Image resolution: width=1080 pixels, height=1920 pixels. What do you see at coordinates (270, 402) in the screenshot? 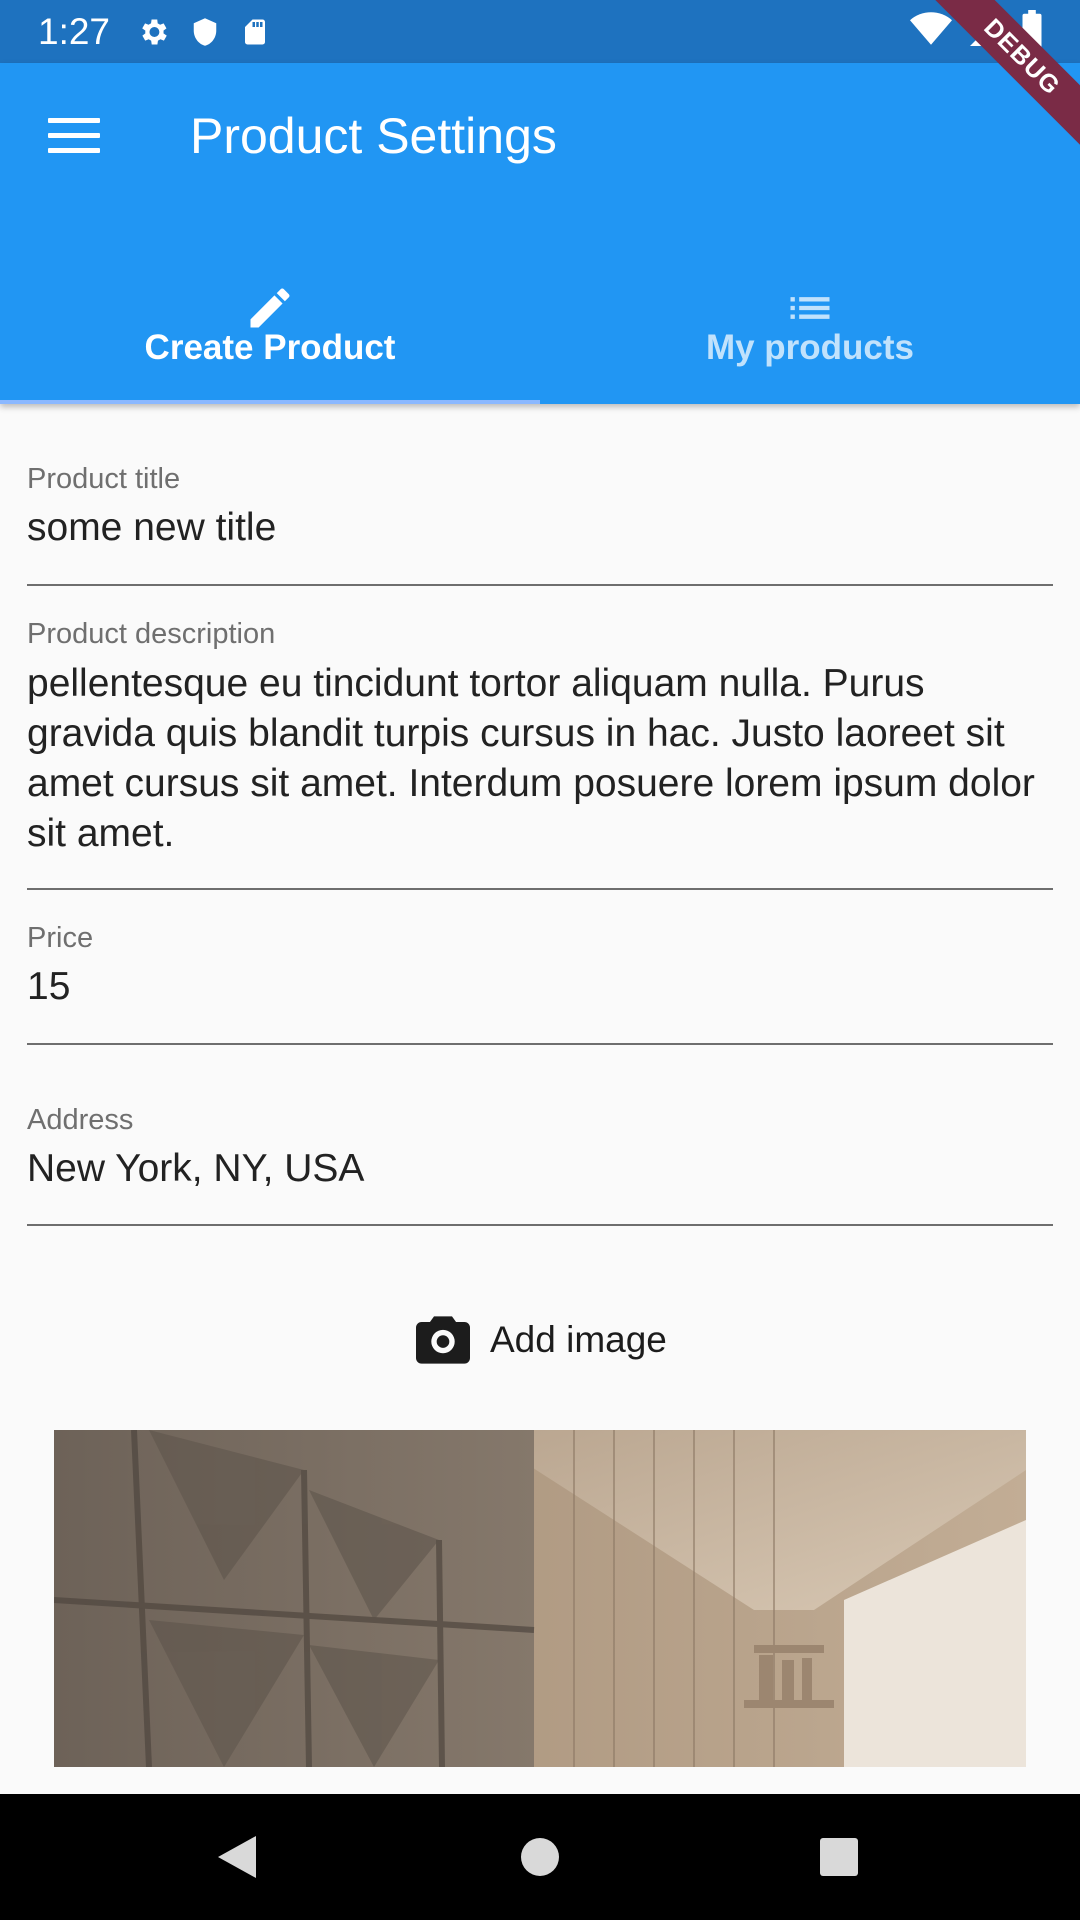
I see `tab-indicator` at bounding box center [270, 402].